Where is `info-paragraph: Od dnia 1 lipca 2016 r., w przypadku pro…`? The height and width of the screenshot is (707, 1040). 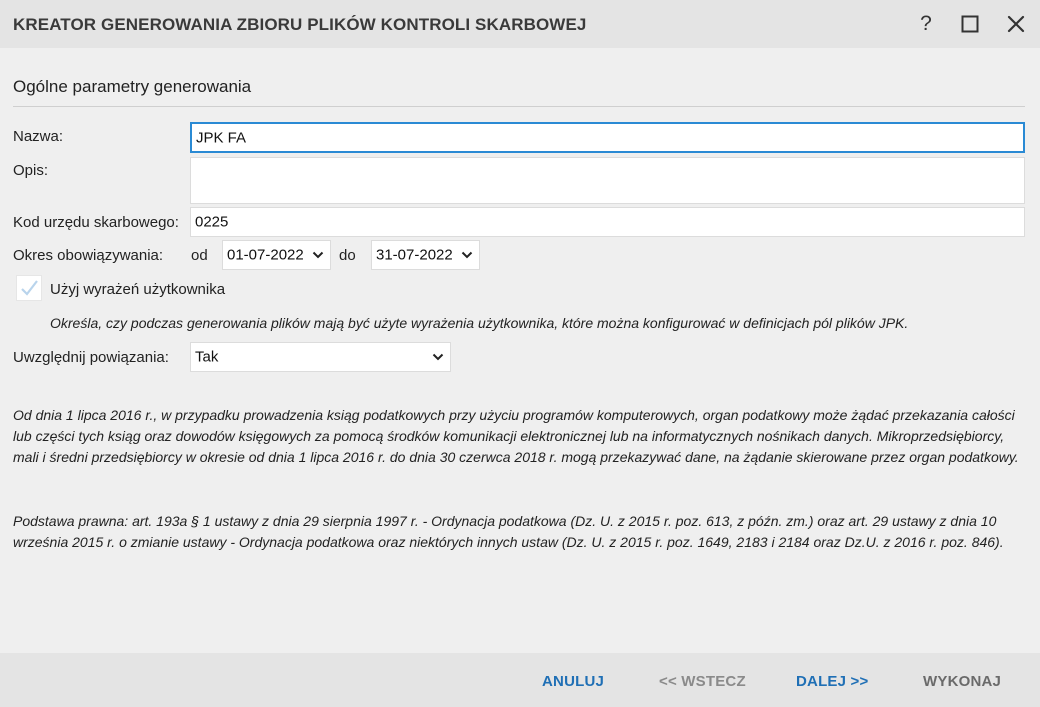 info-paragraph: Od dnia 1 lipca 2016 r., w przypadku pro… is located at coordinates (516, 436).